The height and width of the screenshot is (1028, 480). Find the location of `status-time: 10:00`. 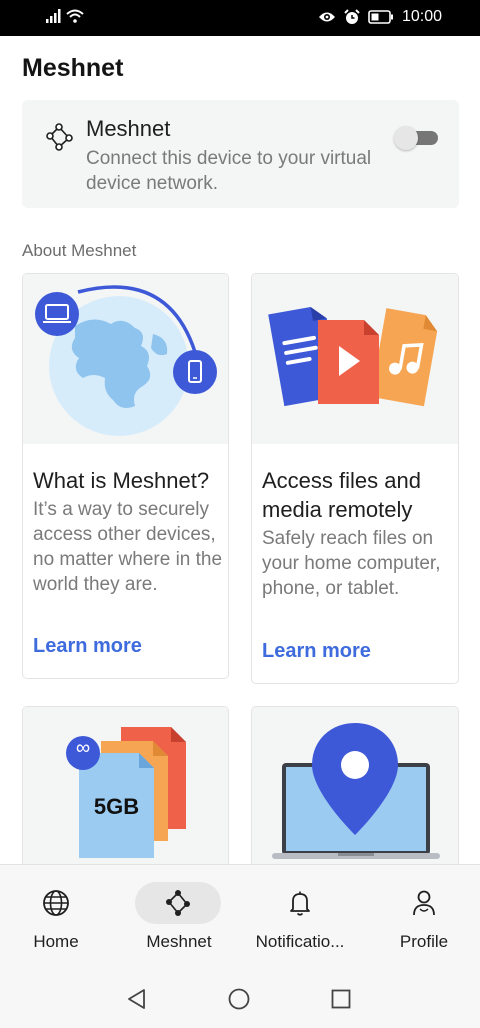

status-time: 10:00 is located at coordinates (421, 16).